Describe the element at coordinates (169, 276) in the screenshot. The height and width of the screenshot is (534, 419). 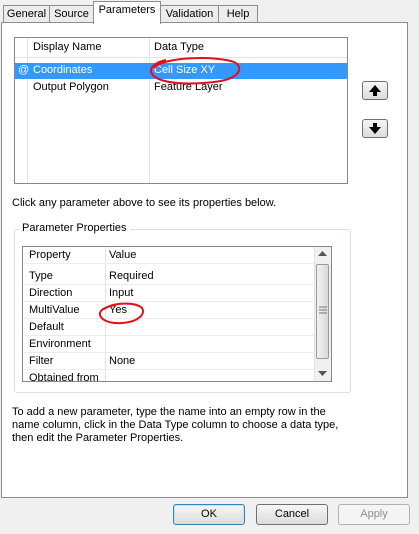
I see `property-row: Type Required` at that location.